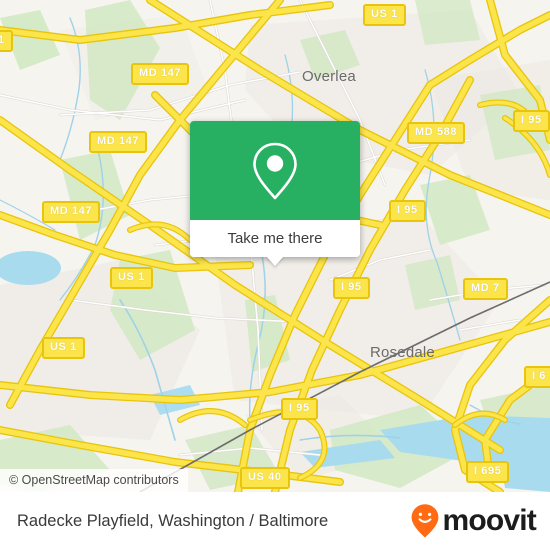  Describe the element at coordinates (160, 74) in the screenshot. I see `shield-md-147-top: MD 147` at that location.